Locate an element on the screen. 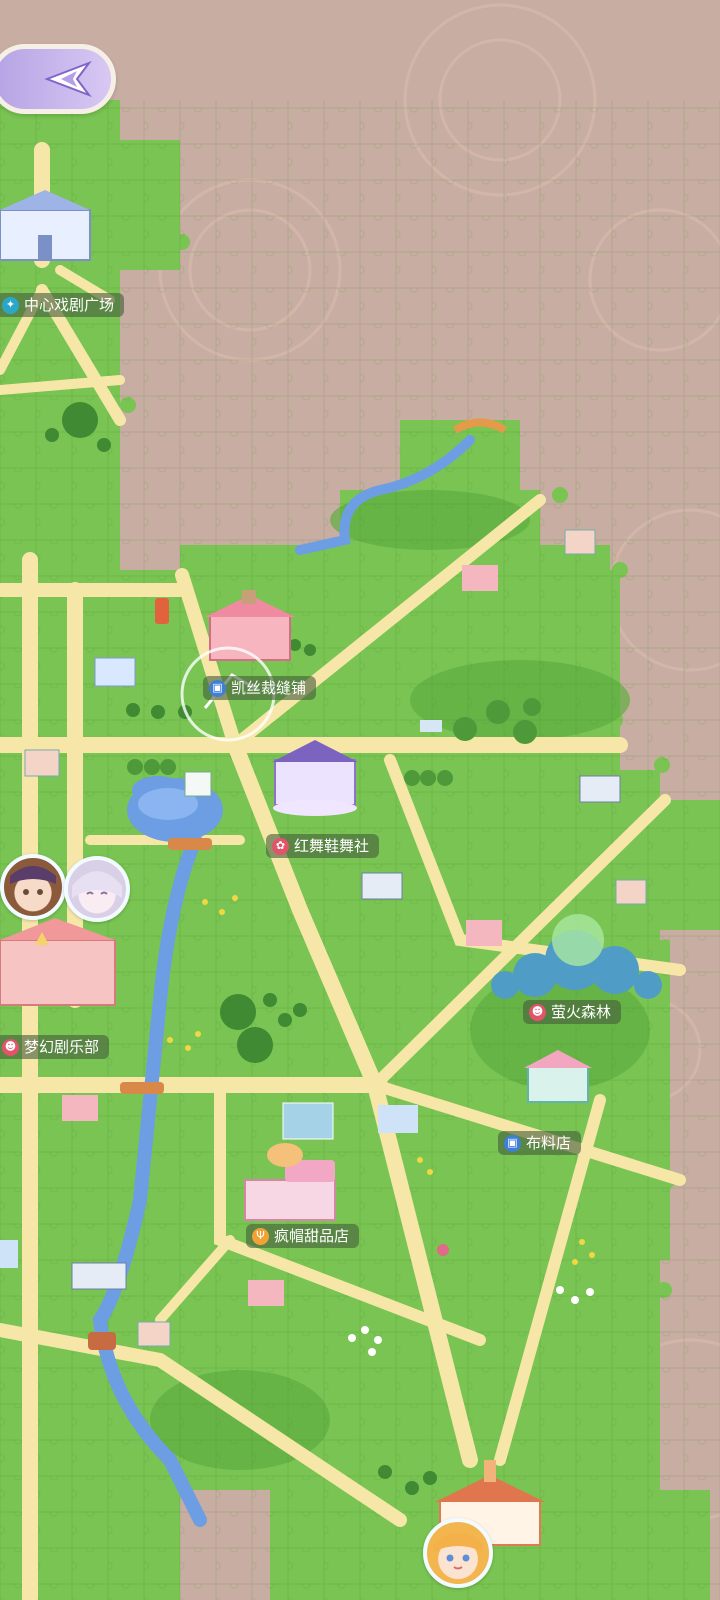 Image resolution: width=720 pixels, height=1600 pixels. location-name: 红舞鞋舞社 is located at coordinates (332, 846).